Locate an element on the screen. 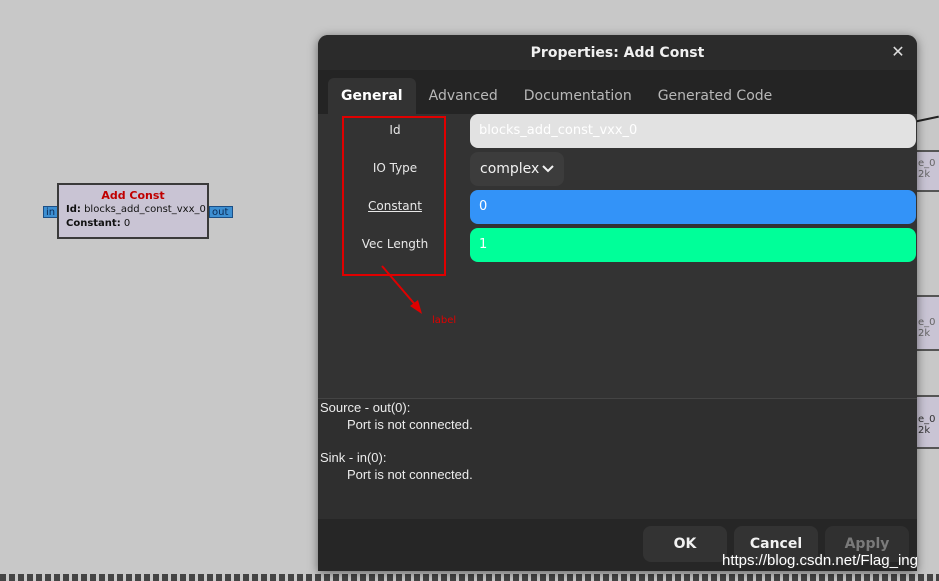 The width and height of the screenshot is (939, 581). tab-documentation: Documentation is located at coordinates (578, 96).